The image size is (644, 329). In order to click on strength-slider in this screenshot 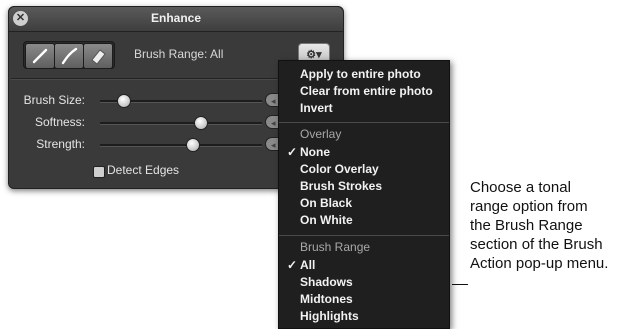, I will do `click(181, 145)`.